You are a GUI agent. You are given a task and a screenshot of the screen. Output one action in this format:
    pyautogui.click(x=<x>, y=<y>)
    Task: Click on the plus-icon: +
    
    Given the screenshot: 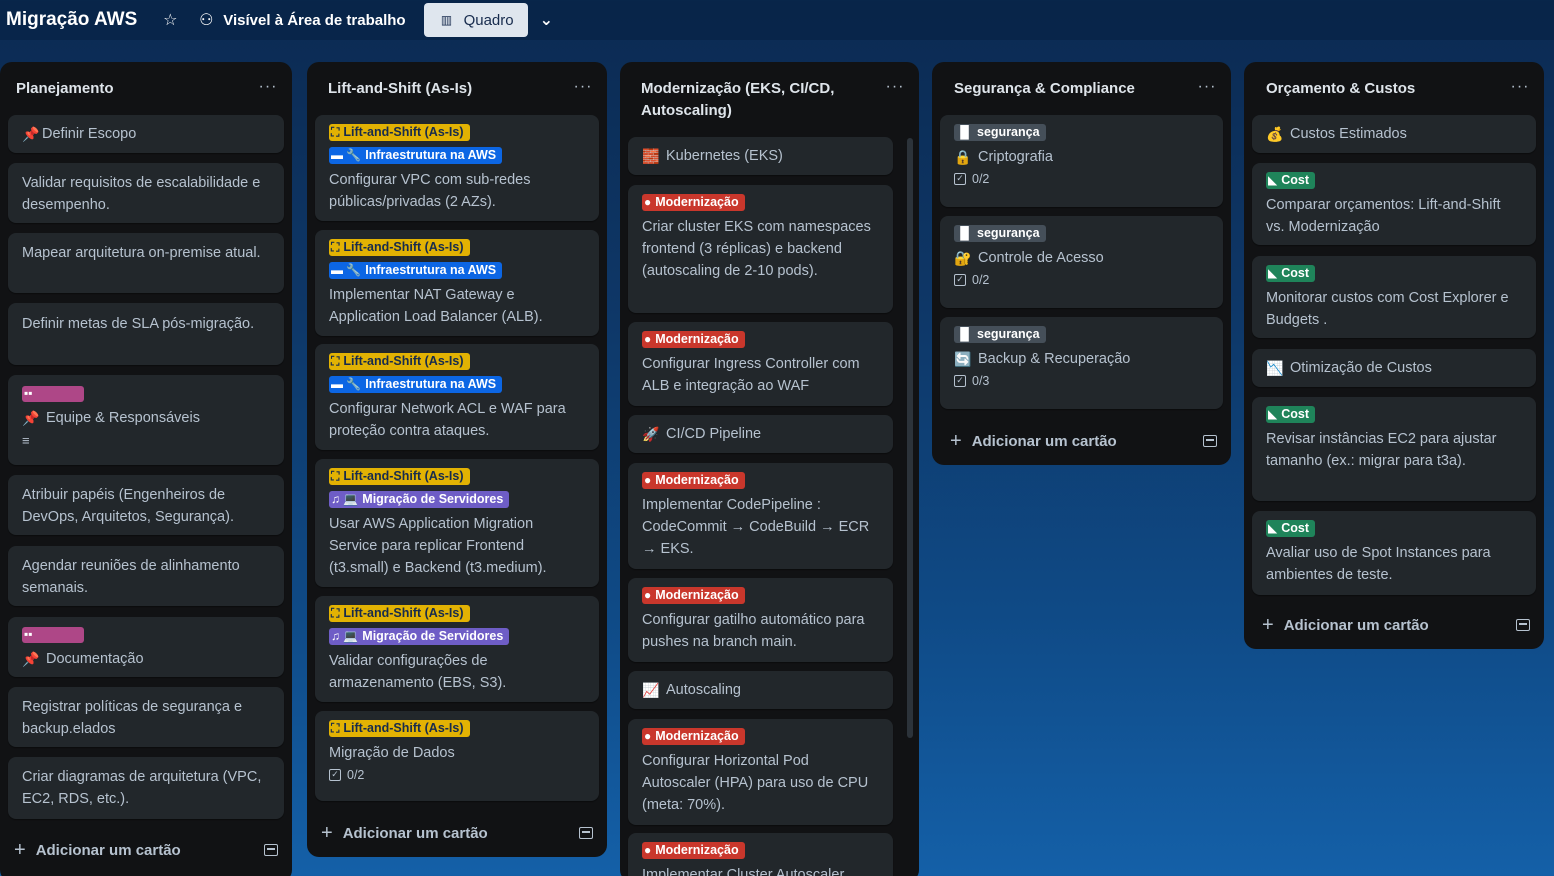 What is the action you would take?
    pyautogui.click(x=956, y=441)
    